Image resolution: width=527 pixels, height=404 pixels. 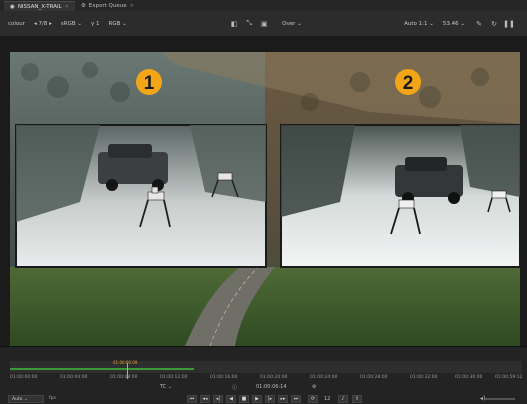 I want to click on settings-icon: ⚙, so click(x=314, y=387).